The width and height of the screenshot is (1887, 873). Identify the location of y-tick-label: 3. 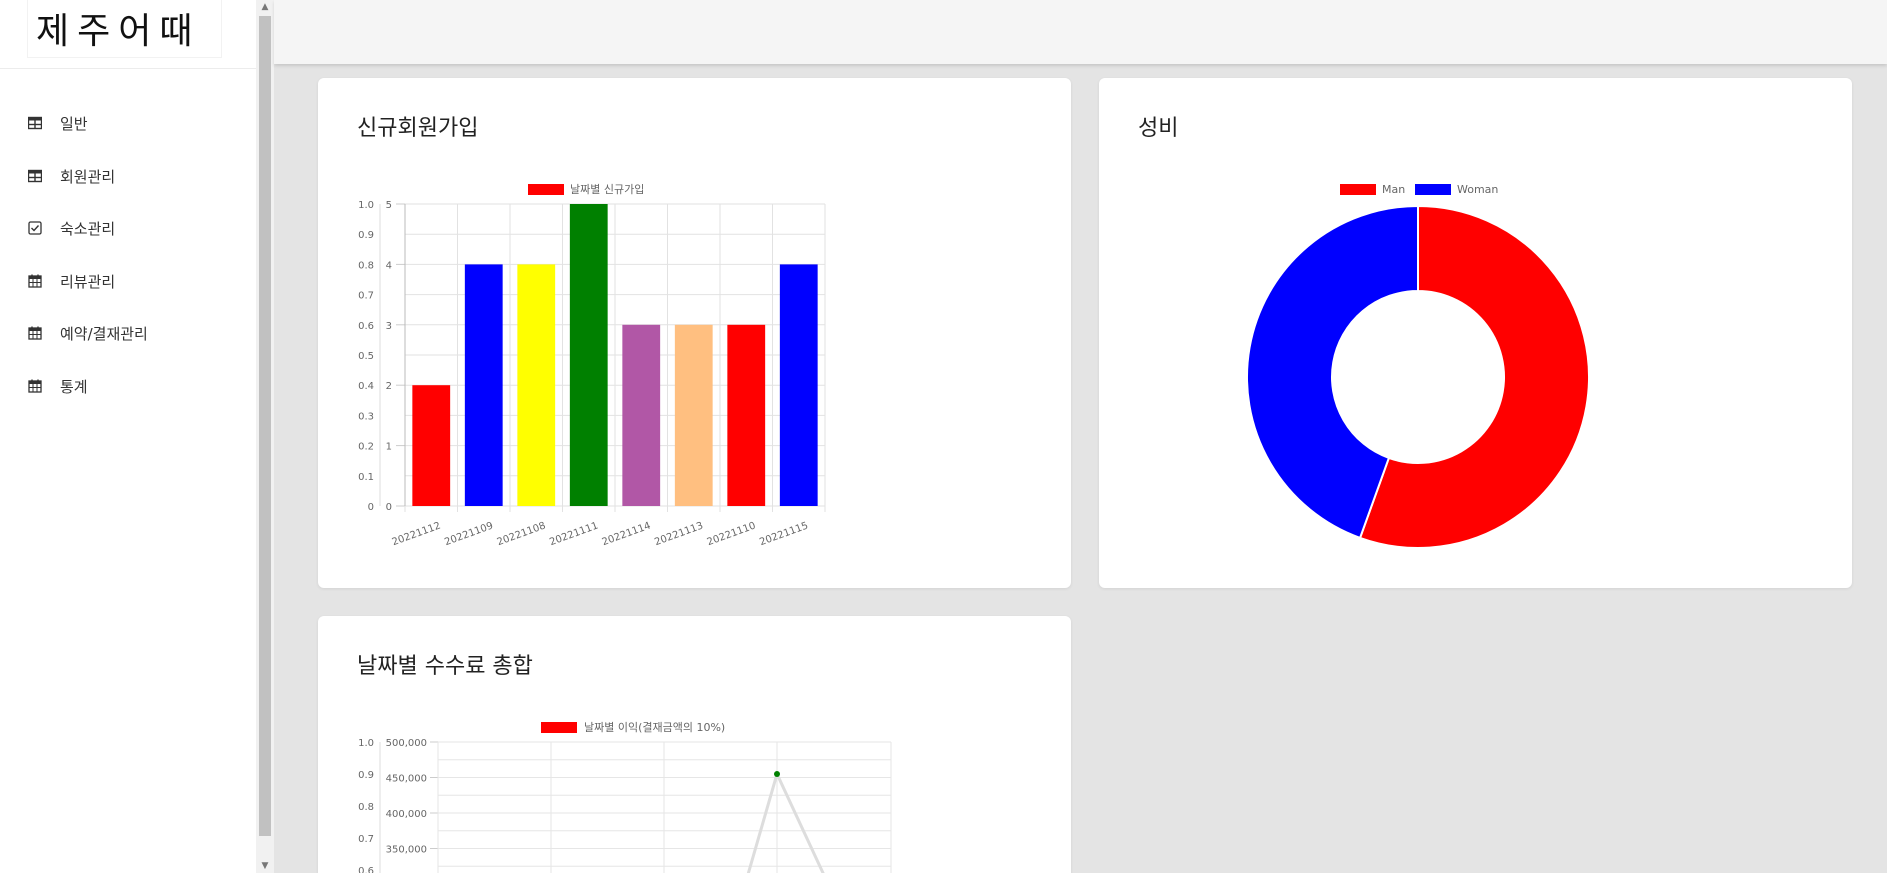
(389, 326).